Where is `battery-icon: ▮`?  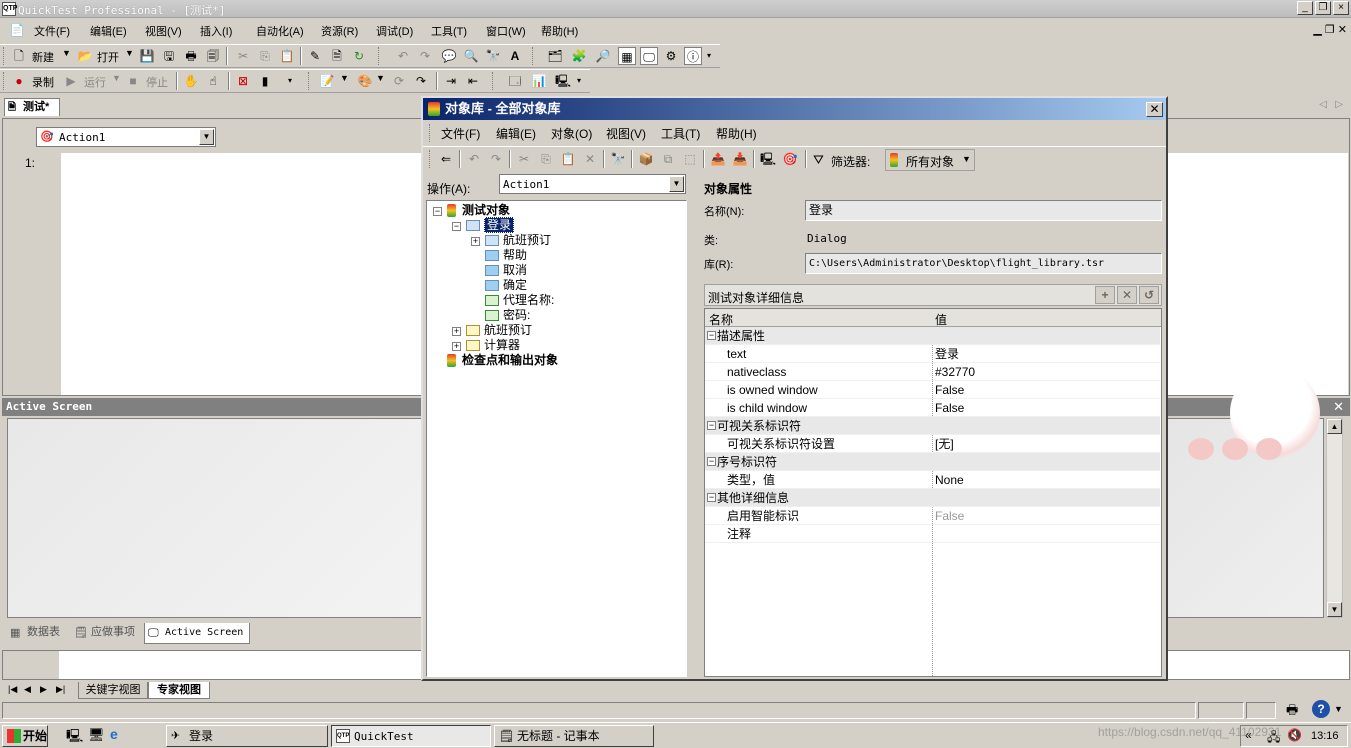 battery-icon: ▮ is located at coordinates (265, 81).